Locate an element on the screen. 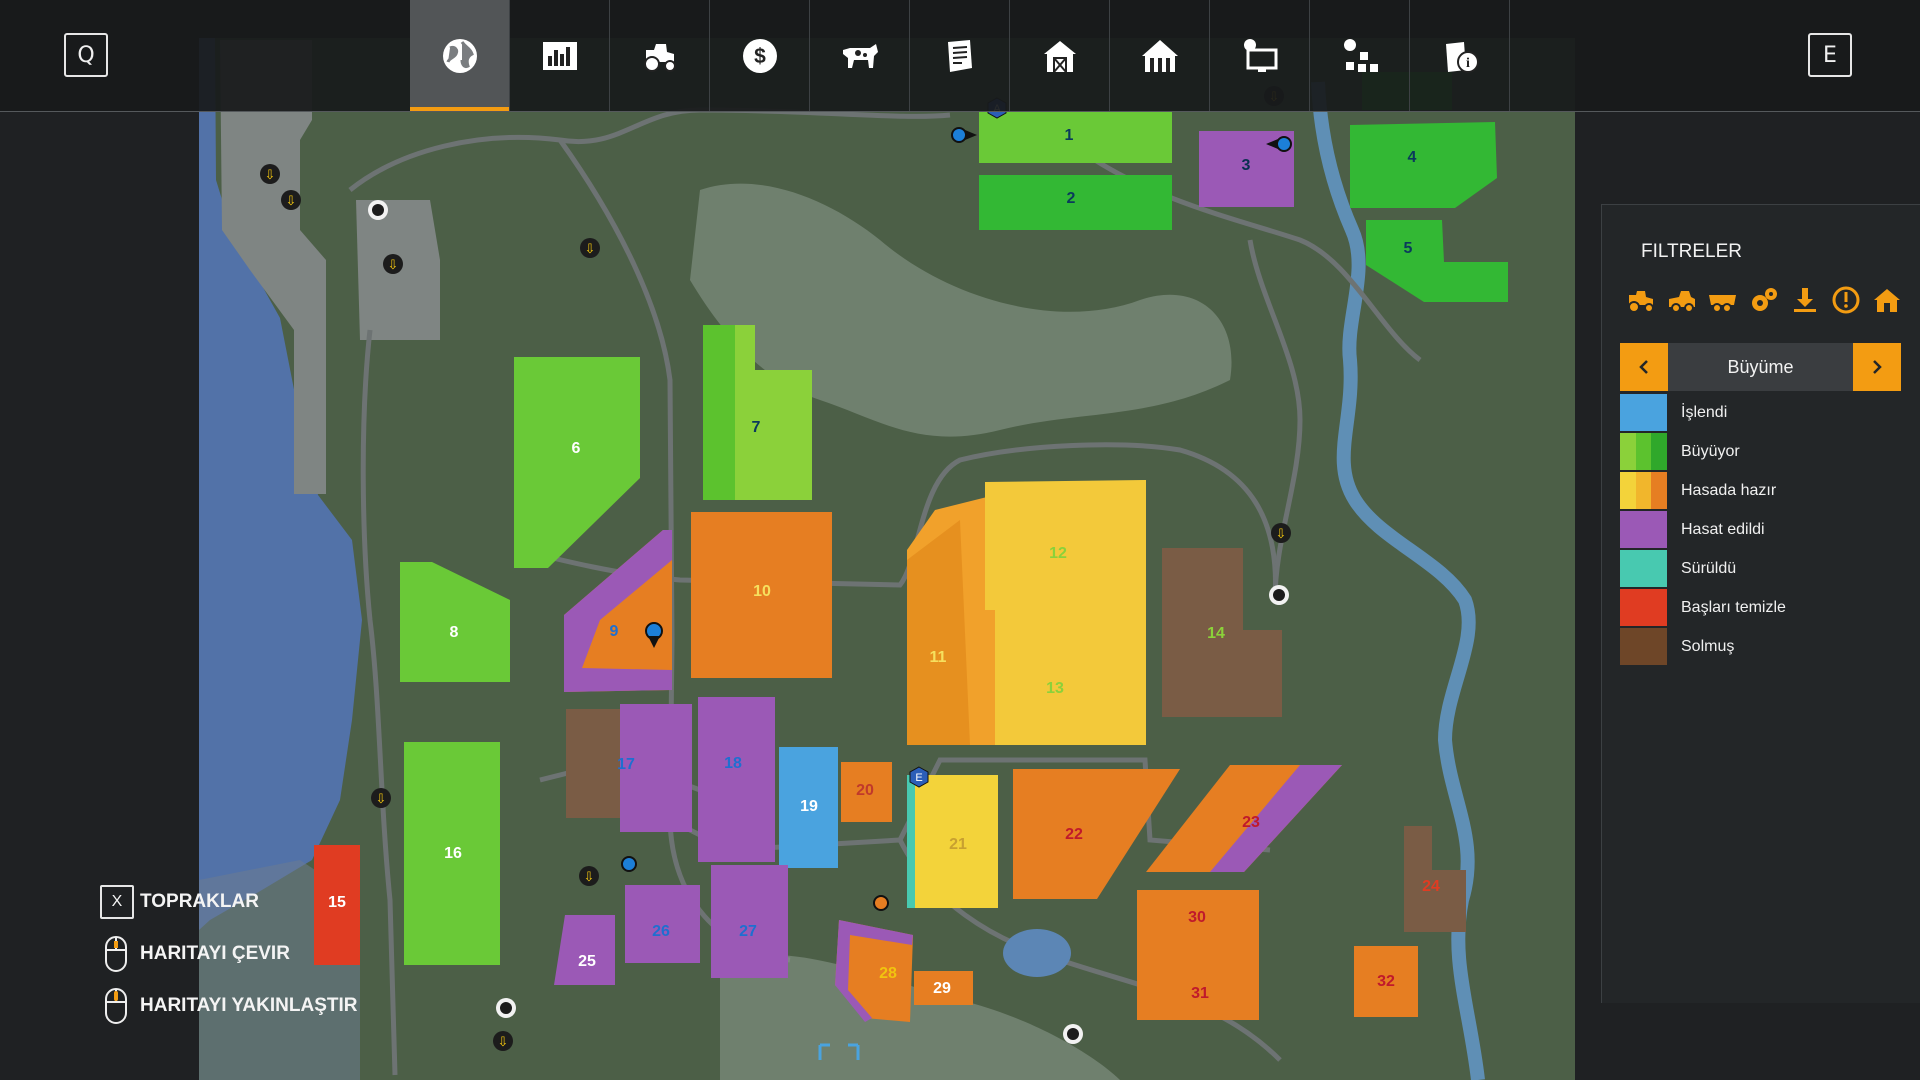 This screenshot has width=1920, height=1080. stats-chart-icon is located at coordinates (559, 55).